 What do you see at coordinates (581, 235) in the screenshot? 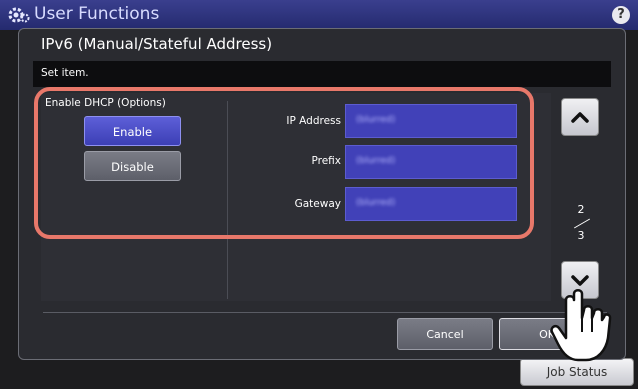
I see `page-total: 3` at bounding box center [581, 235].